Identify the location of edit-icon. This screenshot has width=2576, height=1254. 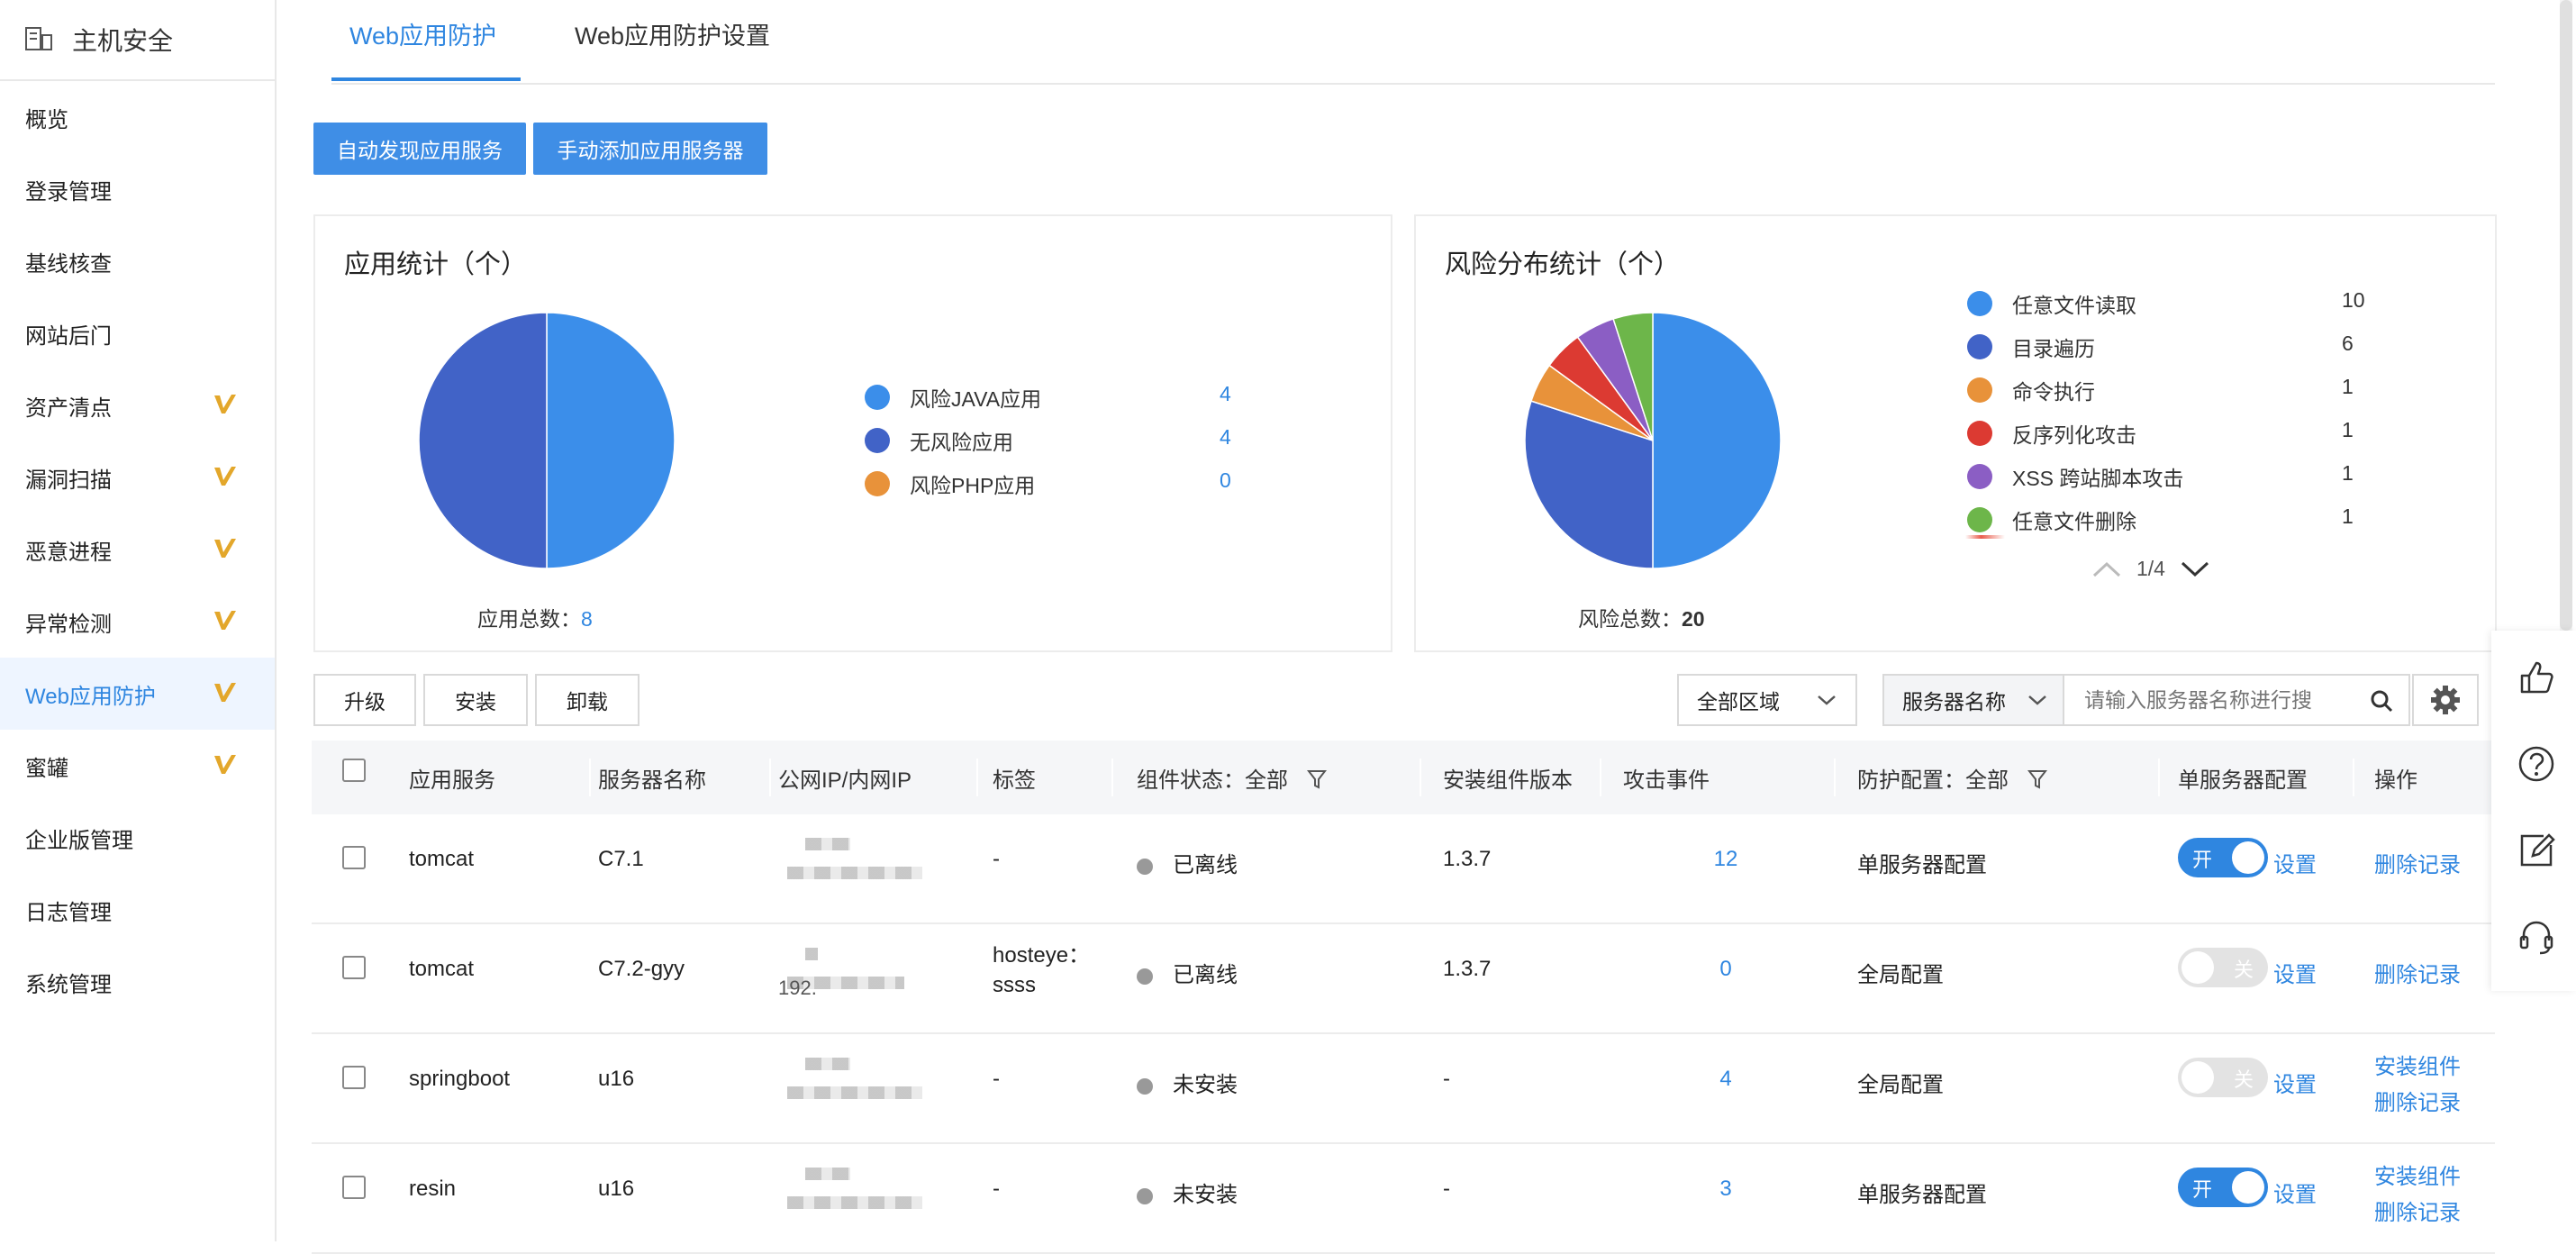
(2536, 850).